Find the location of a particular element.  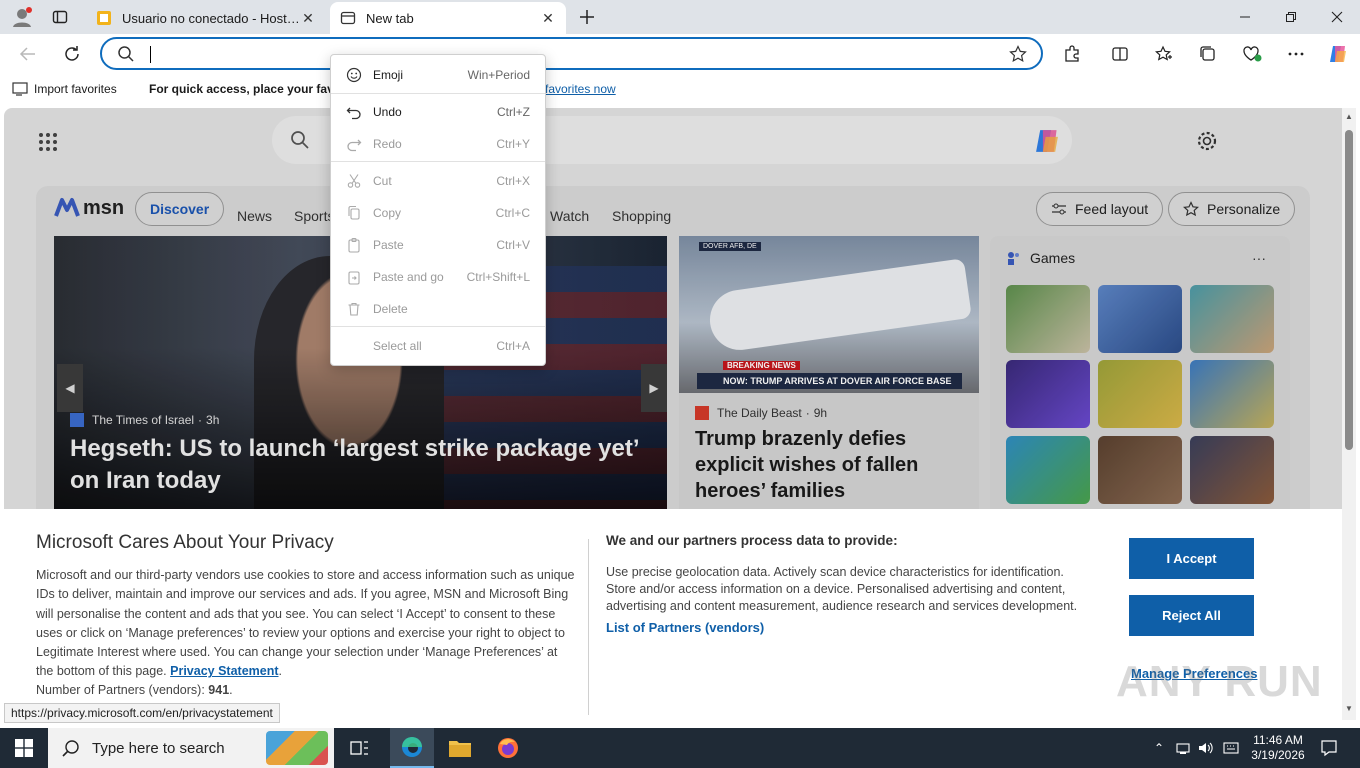

start-windows-icon is located at coordinates (24, 748).